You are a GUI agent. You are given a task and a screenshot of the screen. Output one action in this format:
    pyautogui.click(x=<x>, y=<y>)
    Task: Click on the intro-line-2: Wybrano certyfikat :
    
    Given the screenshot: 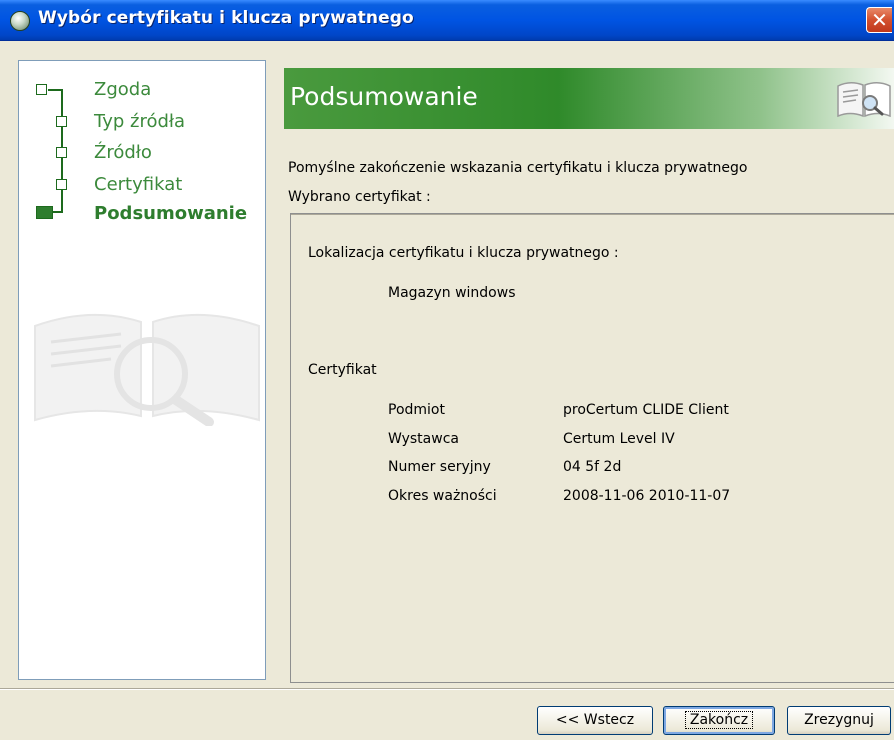 What is the action you would take?
    pyautogui.click(x=359, y=197)
    